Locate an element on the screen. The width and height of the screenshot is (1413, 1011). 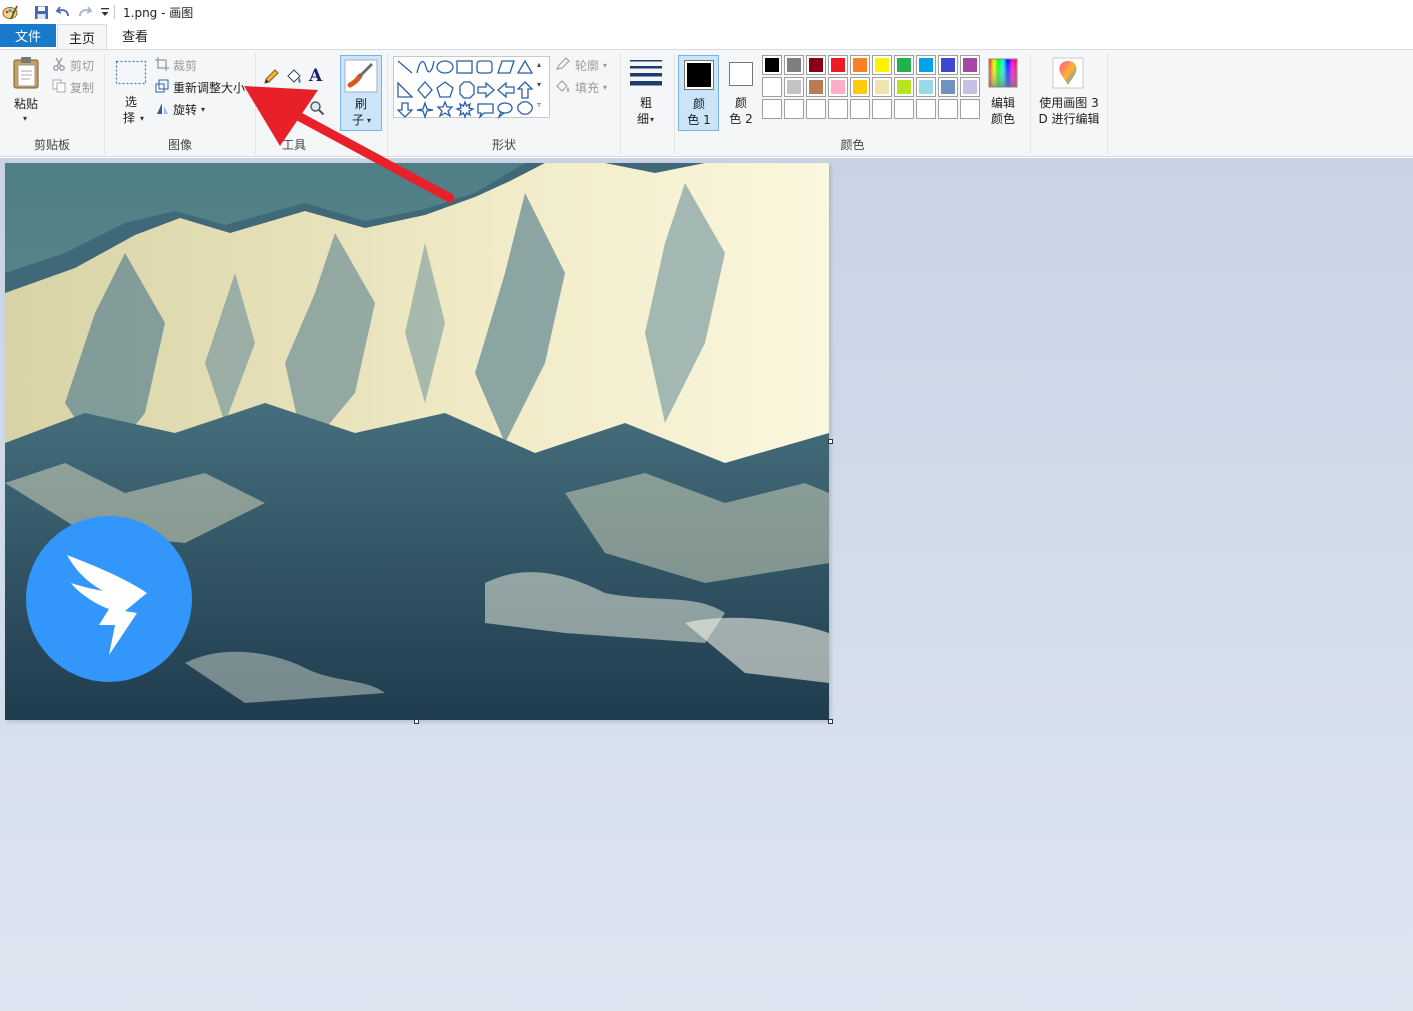
cut-label: 剪切 is located at coordinates (82, 65).